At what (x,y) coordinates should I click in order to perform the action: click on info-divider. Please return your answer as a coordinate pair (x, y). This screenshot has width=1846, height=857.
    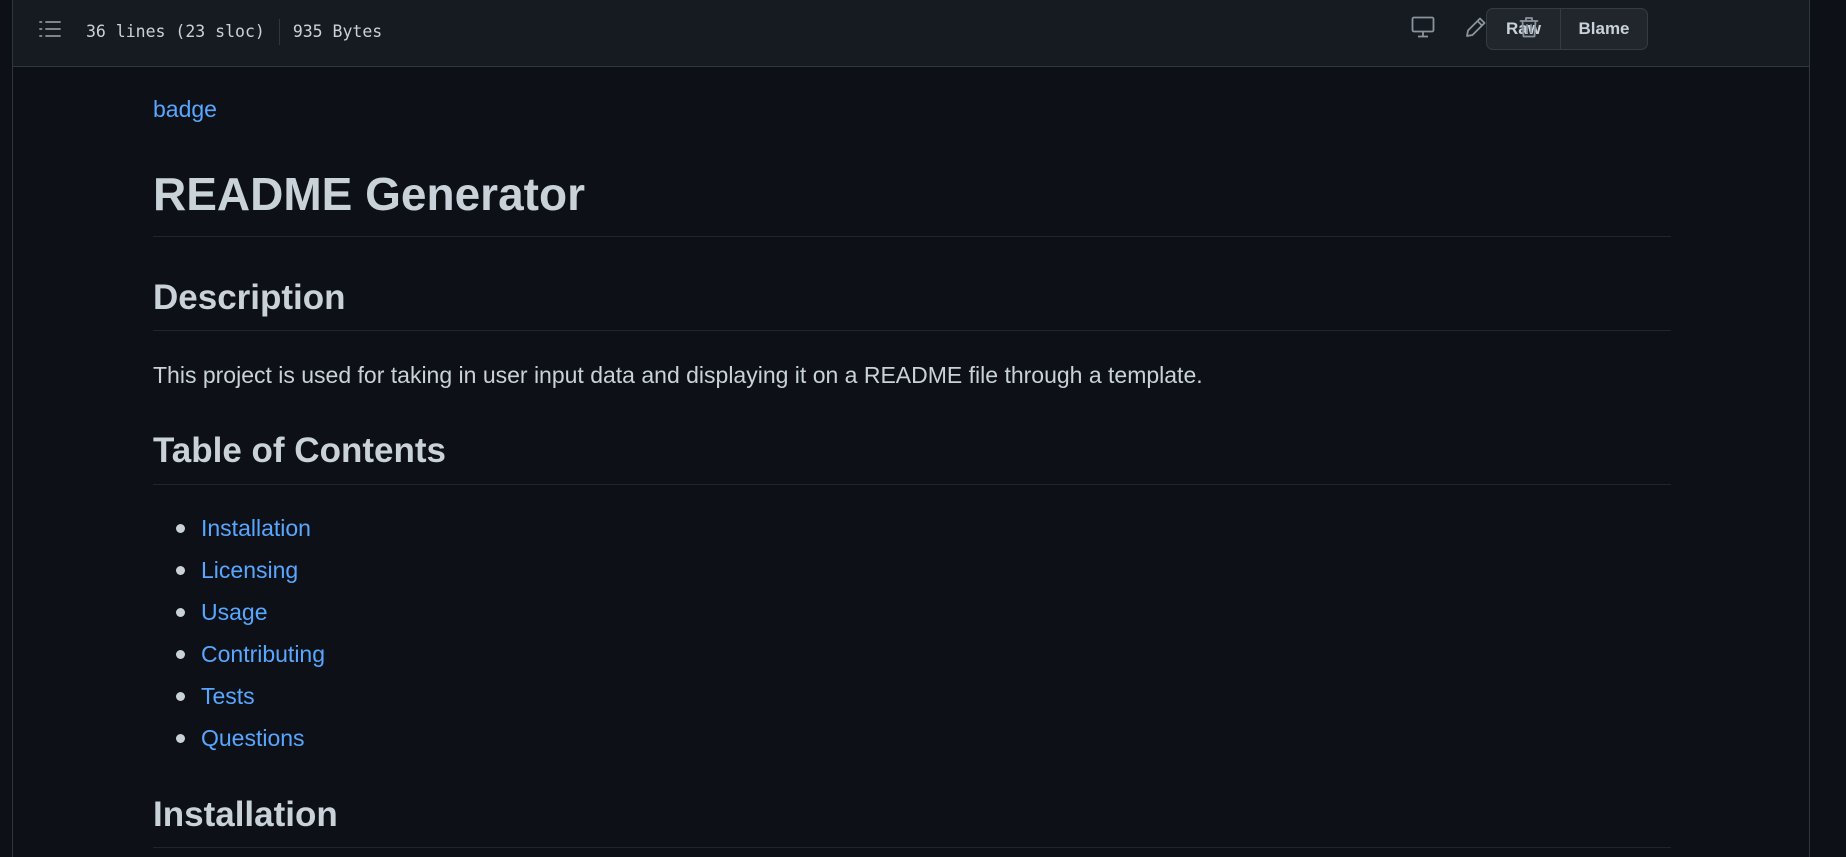
    Looking at the image, I should click on (279, 32).